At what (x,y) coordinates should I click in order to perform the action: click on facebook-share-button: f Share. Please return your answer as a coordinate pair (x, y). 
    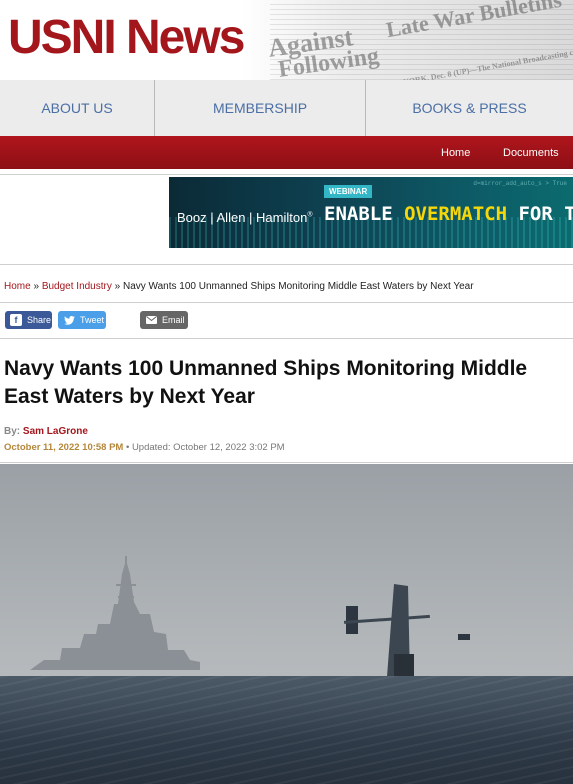
    Looking at the image, I should click on (28, 320).